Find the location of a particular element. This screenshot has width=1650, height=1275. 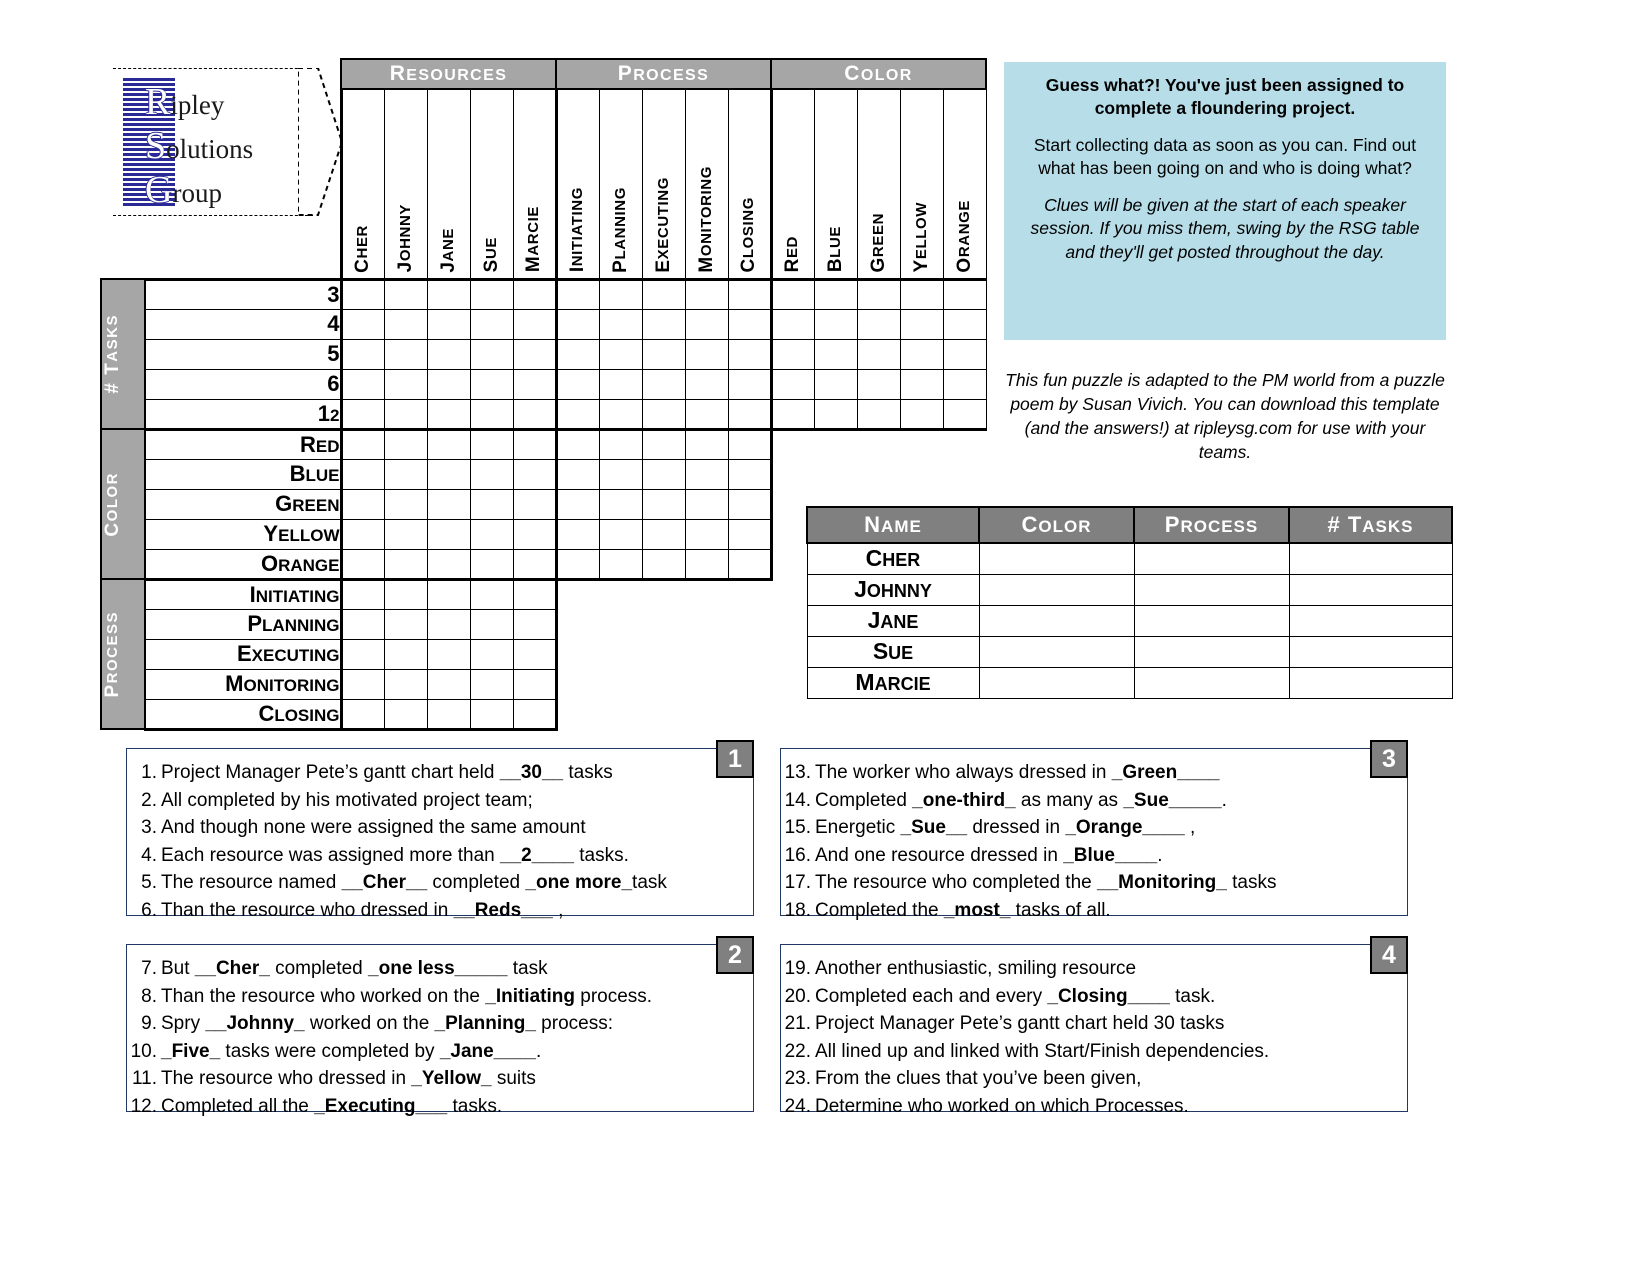

answer-row: JOHNNY is located at coordinates (1129, 589).